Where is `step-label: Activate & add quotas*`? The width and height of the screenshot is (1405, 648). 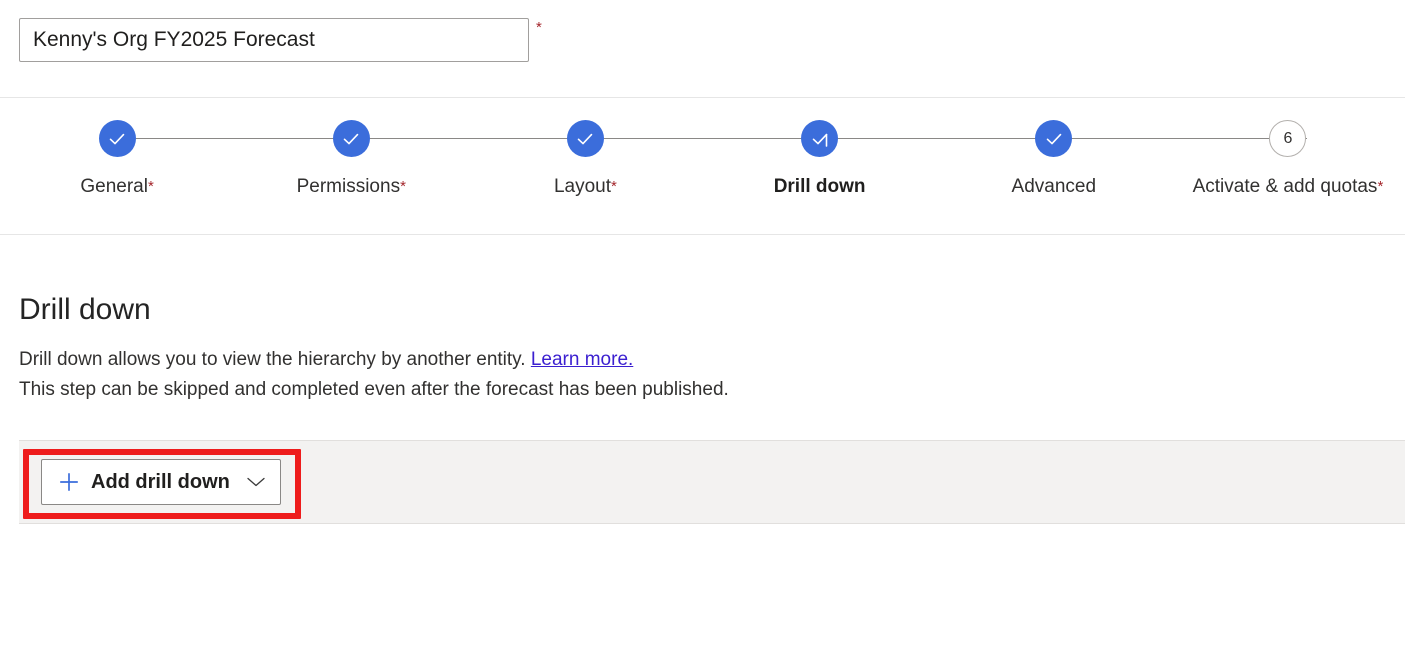
step-label: Activate & add quotas* is located at coordinates (1288, 187).